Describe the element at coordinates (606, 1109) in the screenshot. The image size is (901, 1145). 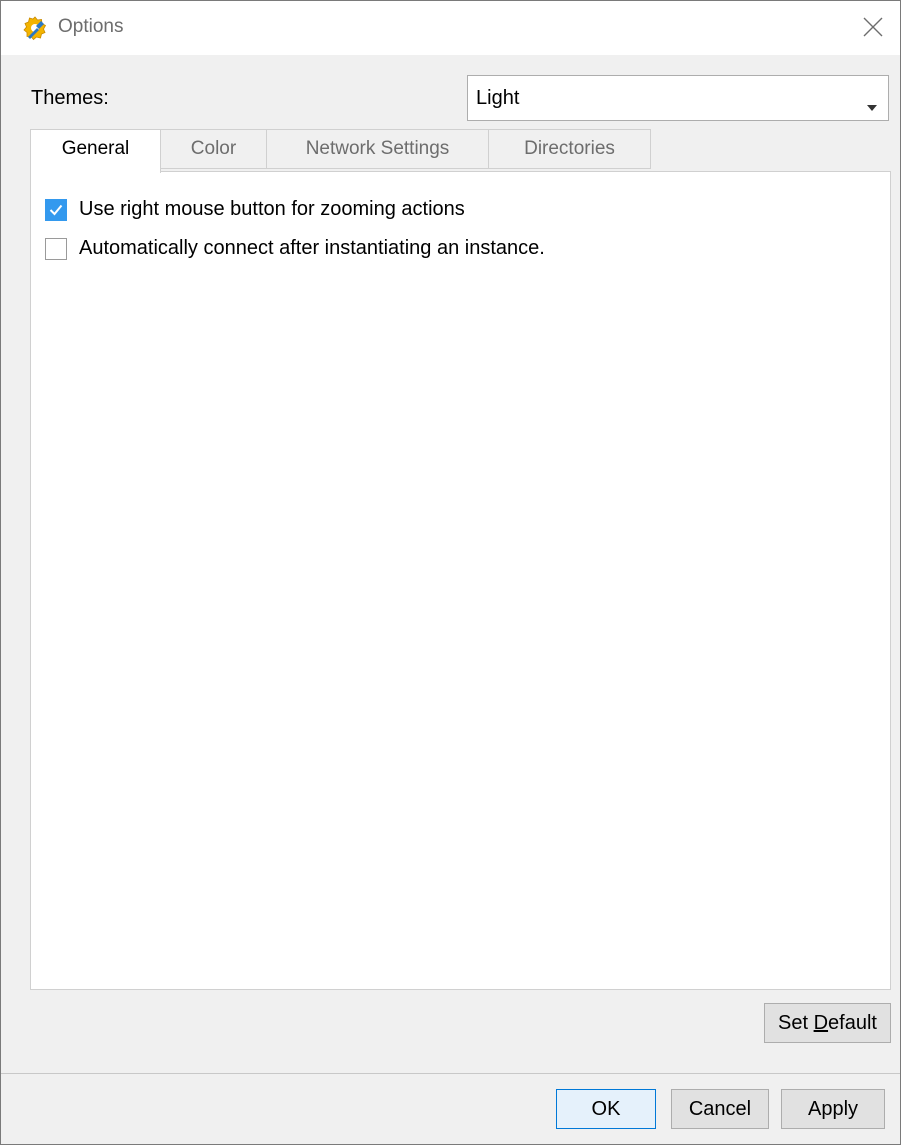
I see `ok-button: OK` at that location.